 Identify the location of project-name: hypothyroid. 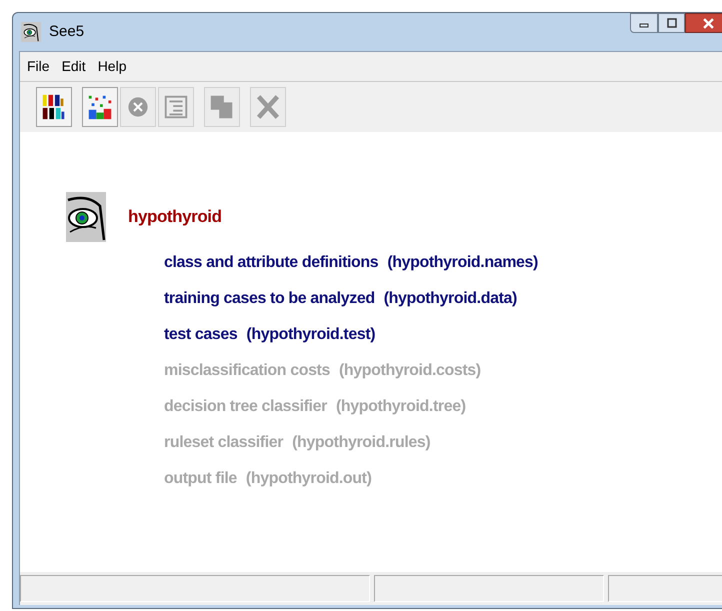
(175, 217).